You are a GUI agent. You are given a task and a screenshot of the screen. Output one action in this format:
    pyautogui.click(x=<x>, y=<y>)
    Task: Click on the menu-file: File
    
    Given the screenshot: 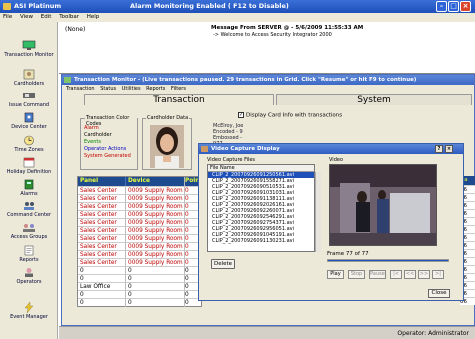 What is the action you would take?
    pyautogui.click(x=7, y=17)
    